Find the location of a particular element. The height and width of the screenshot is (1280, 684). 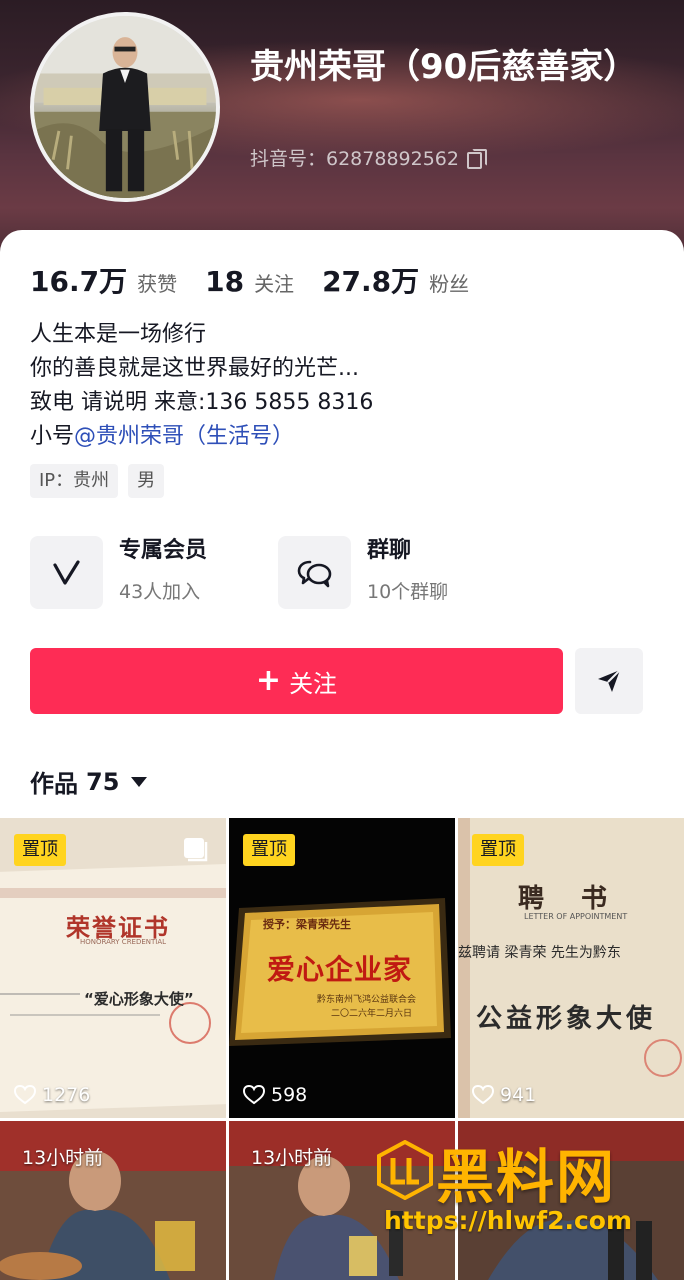

stat-following: 18 关注 is located at coordinates (249, 281).